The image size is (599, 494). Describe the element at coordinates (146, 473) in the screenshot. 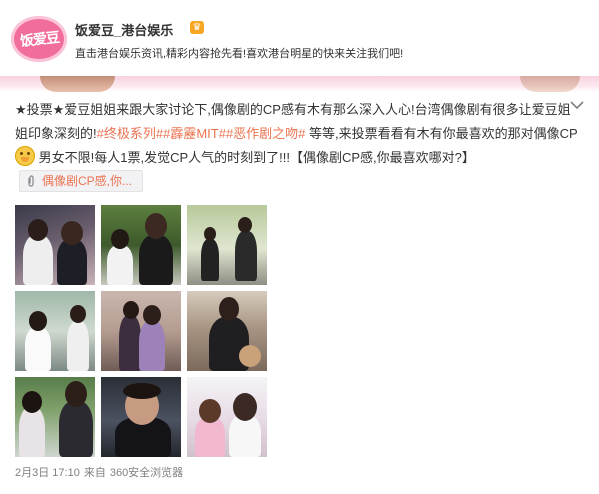

I see `post-source-link: 360安全浏览器` at that location.